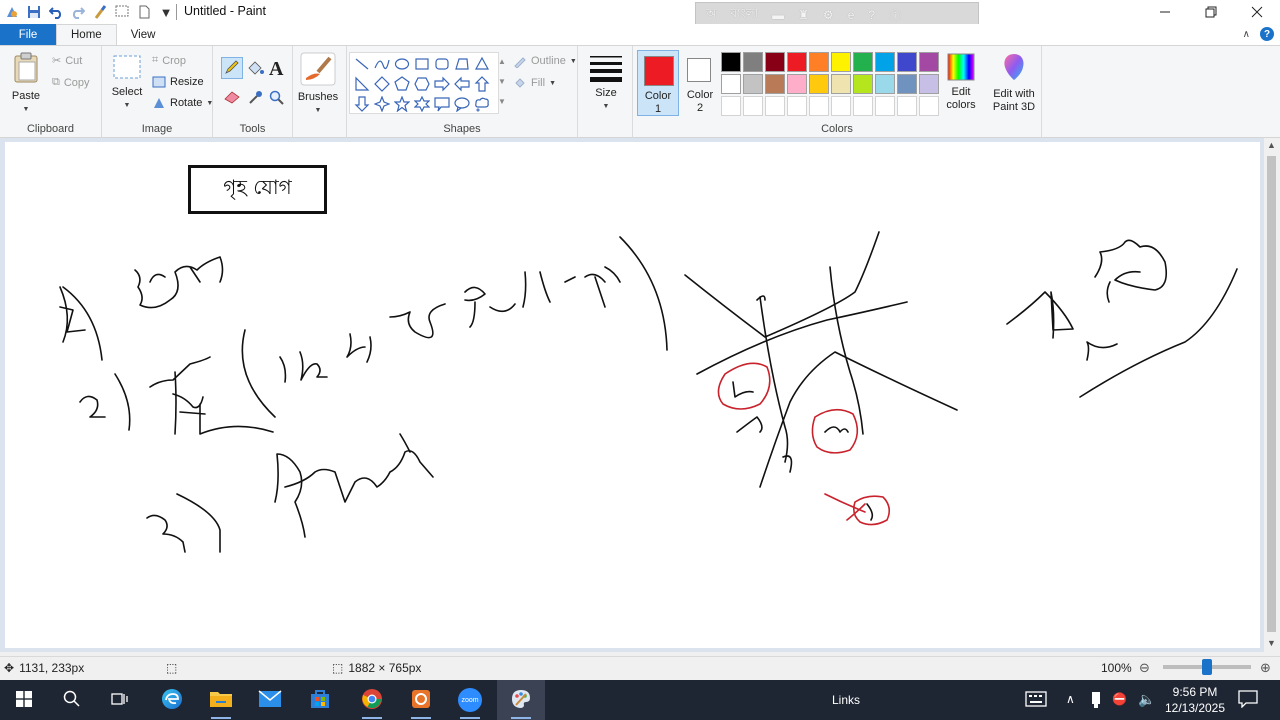  What do you see at coordinates (372, 700) in the screenshot?
I see `chrome-button` at bounding box center [372, 700].